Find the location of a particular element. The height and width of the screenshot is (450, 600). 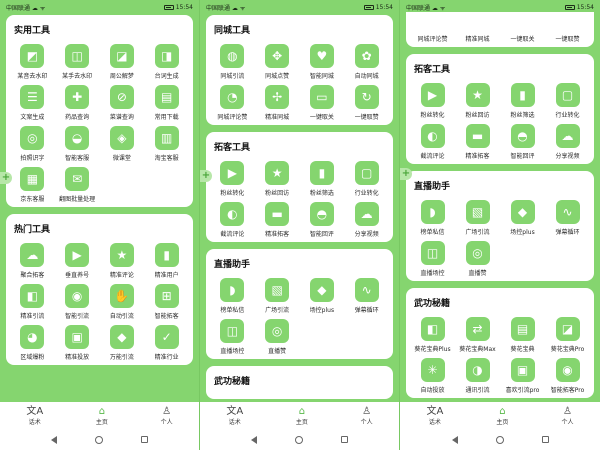

tool-item: 一键取赞 is located at coordinates (567, 27).